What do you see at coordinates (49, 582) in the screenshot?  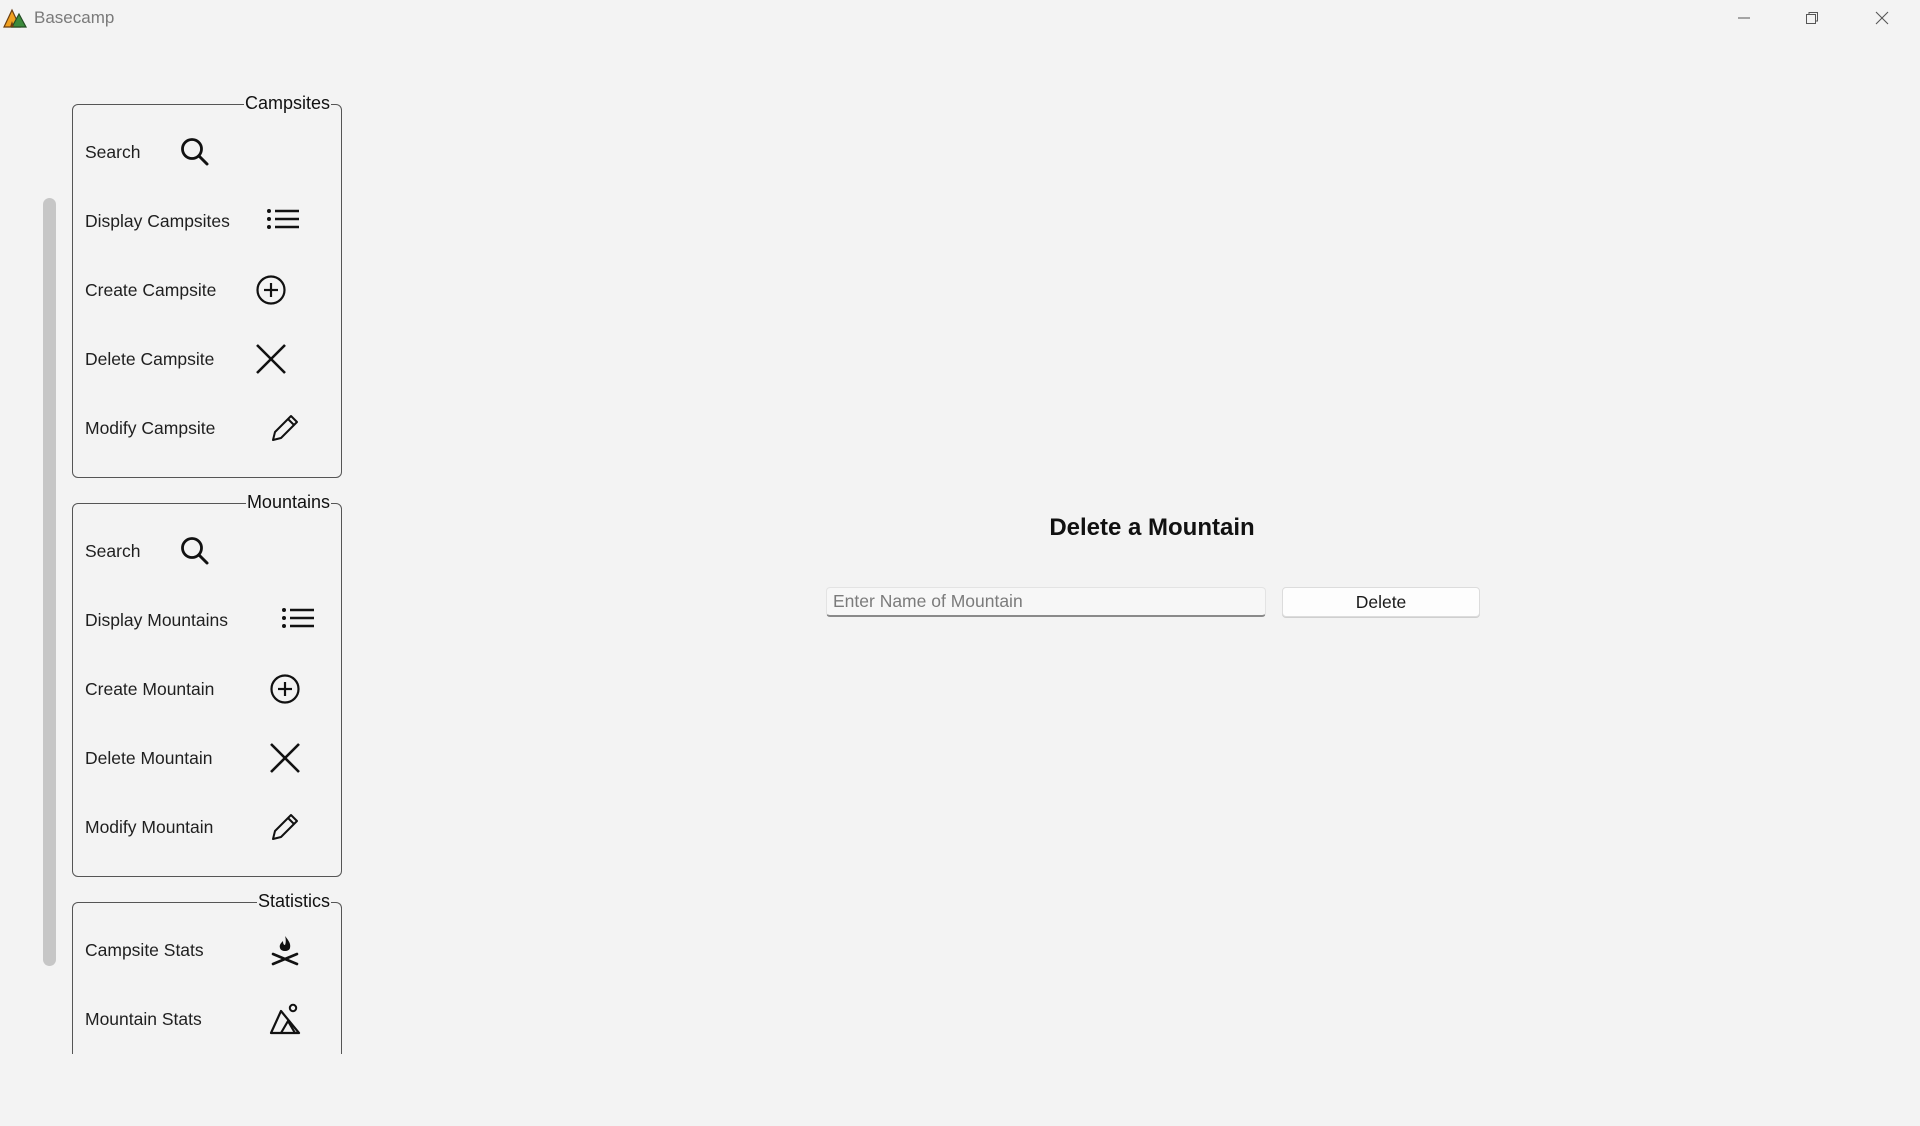 I see `scrollbar-thumb` at bounding box center [49, 582].